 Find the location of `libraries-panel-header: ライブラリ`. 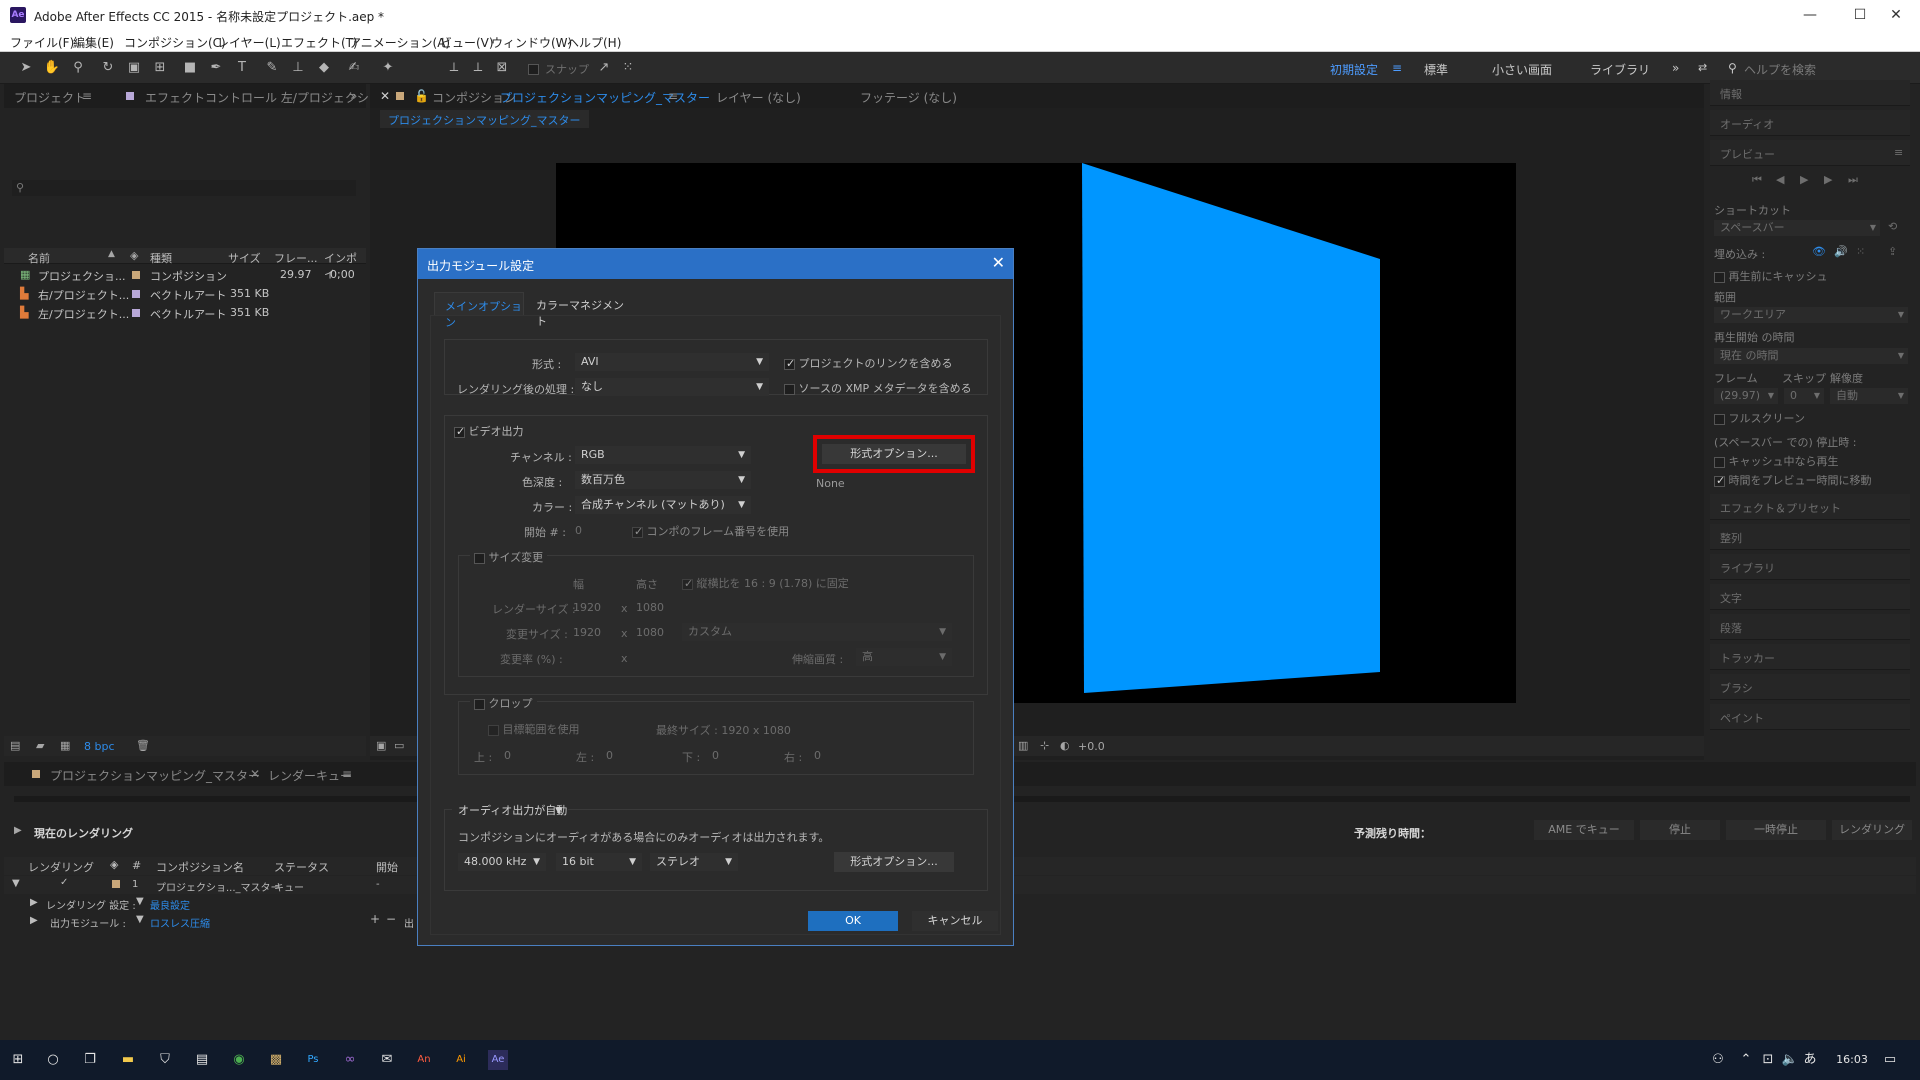

libraries-panel-header: ライブラリ is located at coordinates (1810, 567).